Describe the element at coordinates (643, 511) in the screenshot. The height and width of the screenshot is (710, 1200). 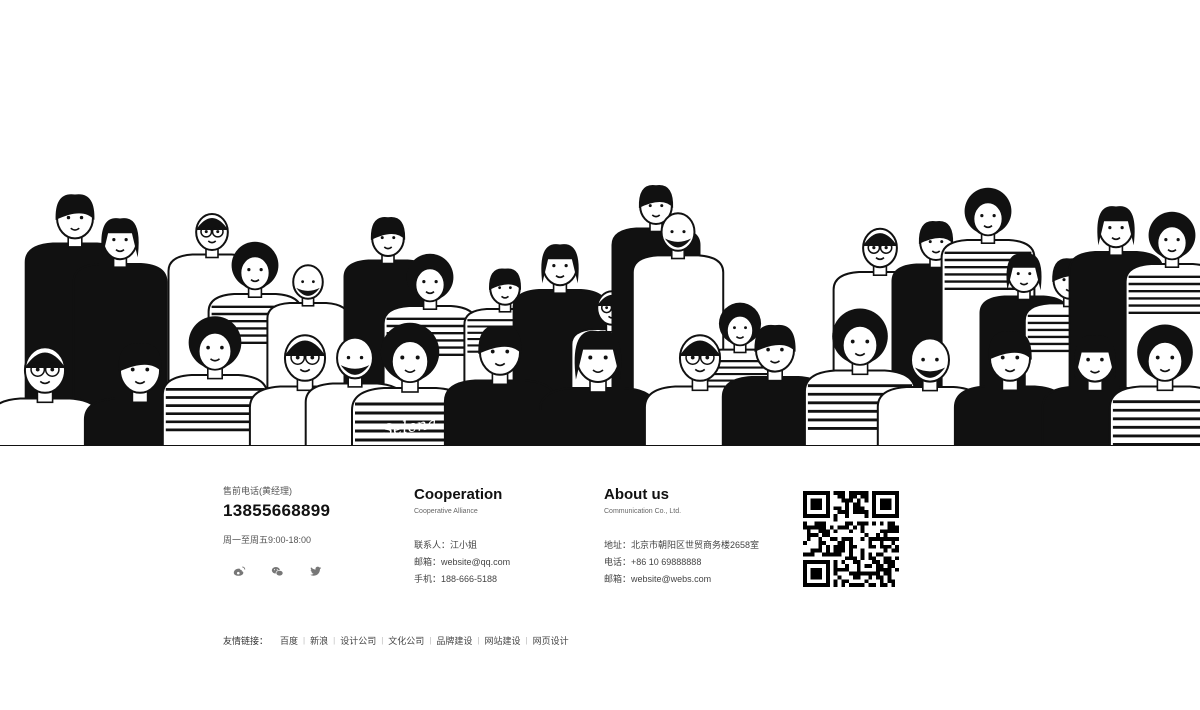
I see `about-subtitle: Communication Co., Ltd.` at that location.